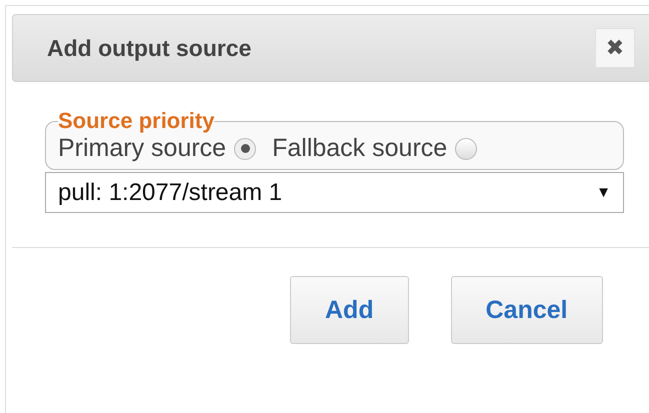 This screenshot has height=413, width=649. Describe the element at coordinates (142, 148) in the screenshot. I see `radio-label: Primary source` at that location.